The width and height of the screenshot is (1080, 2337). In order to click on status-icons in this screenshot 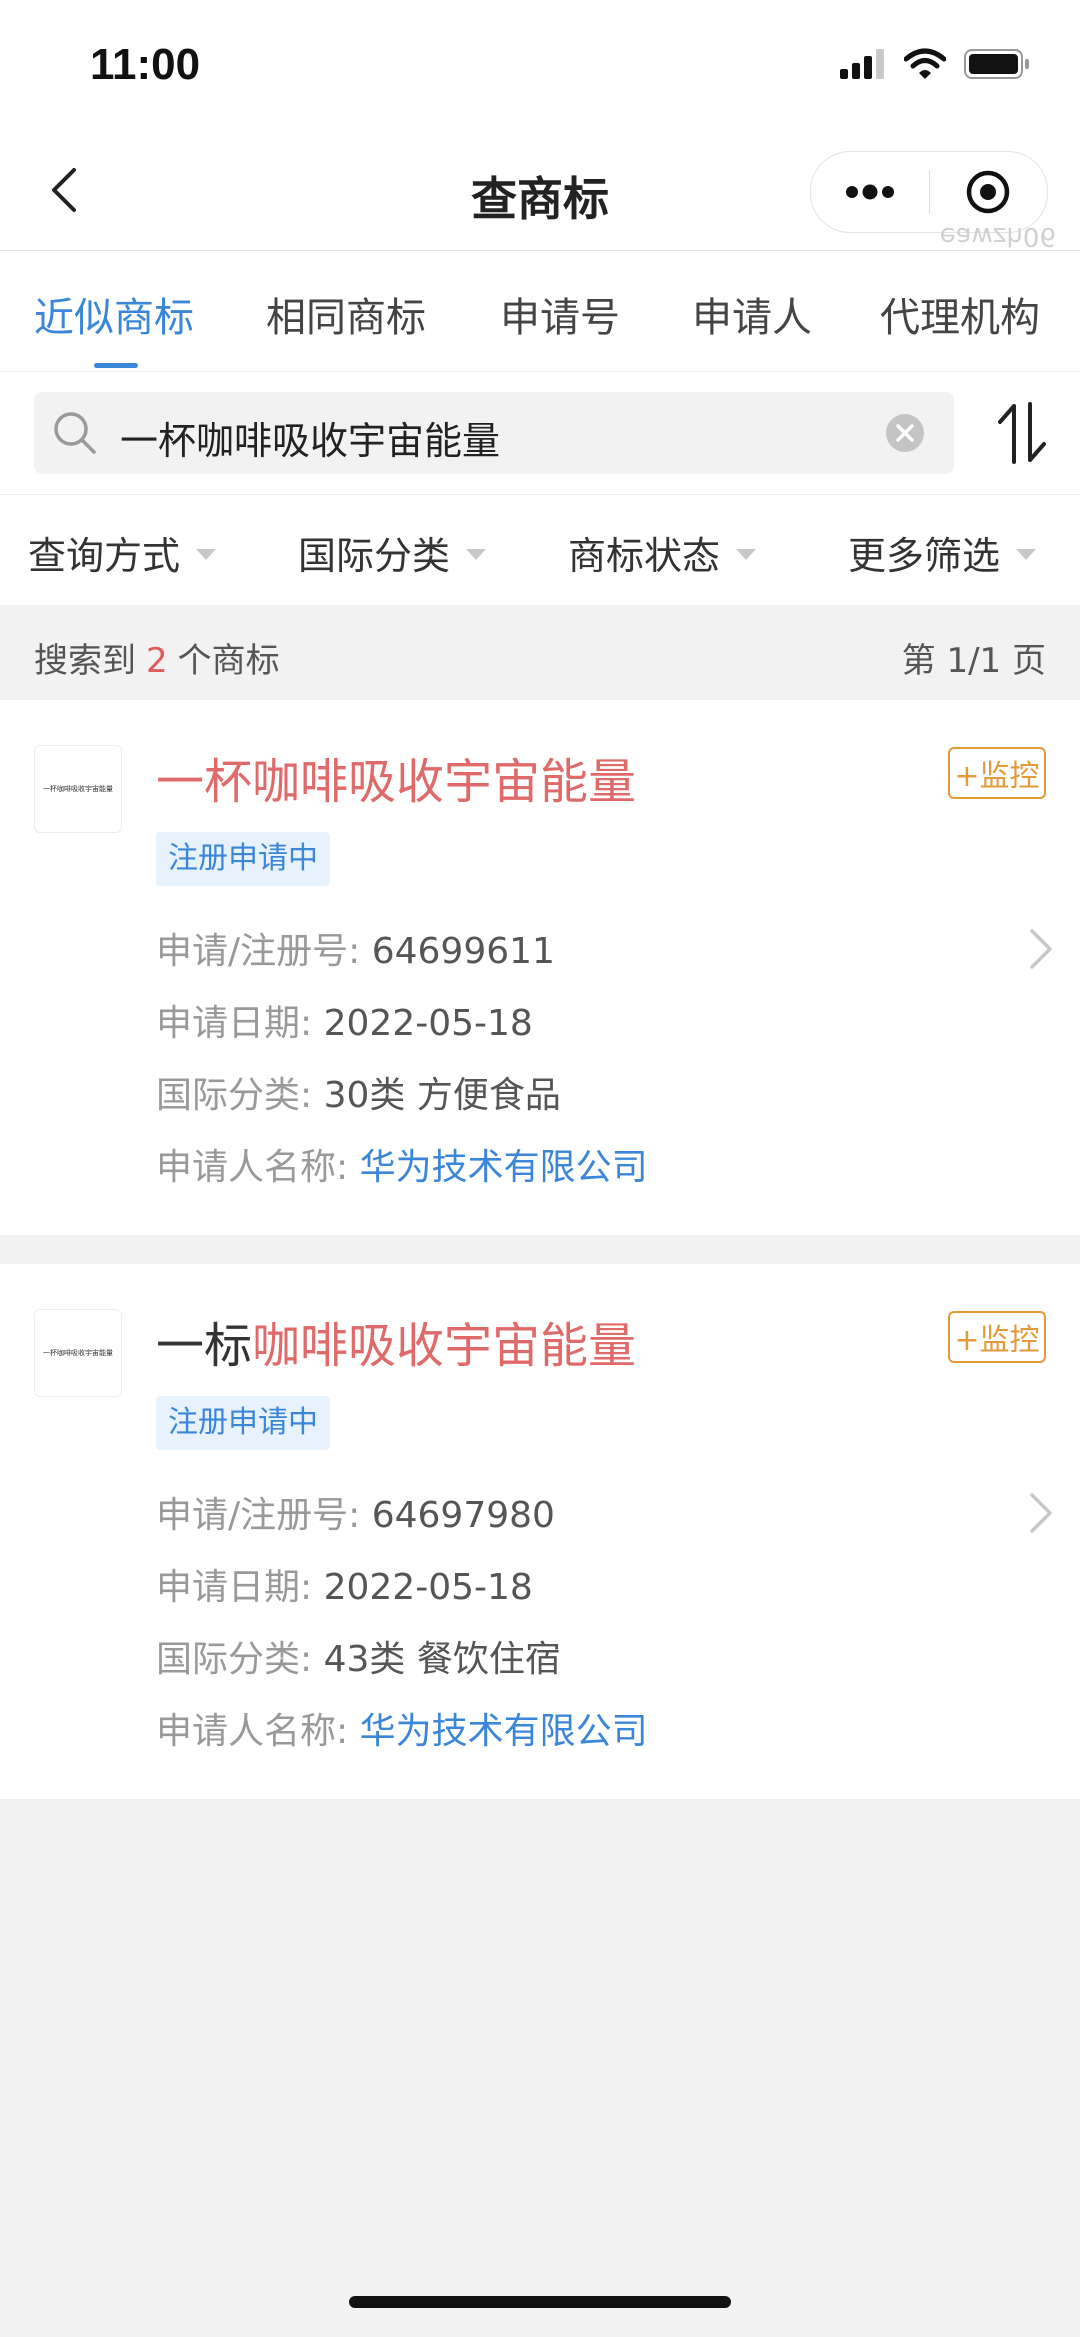, I will do `click(935, 64)`.